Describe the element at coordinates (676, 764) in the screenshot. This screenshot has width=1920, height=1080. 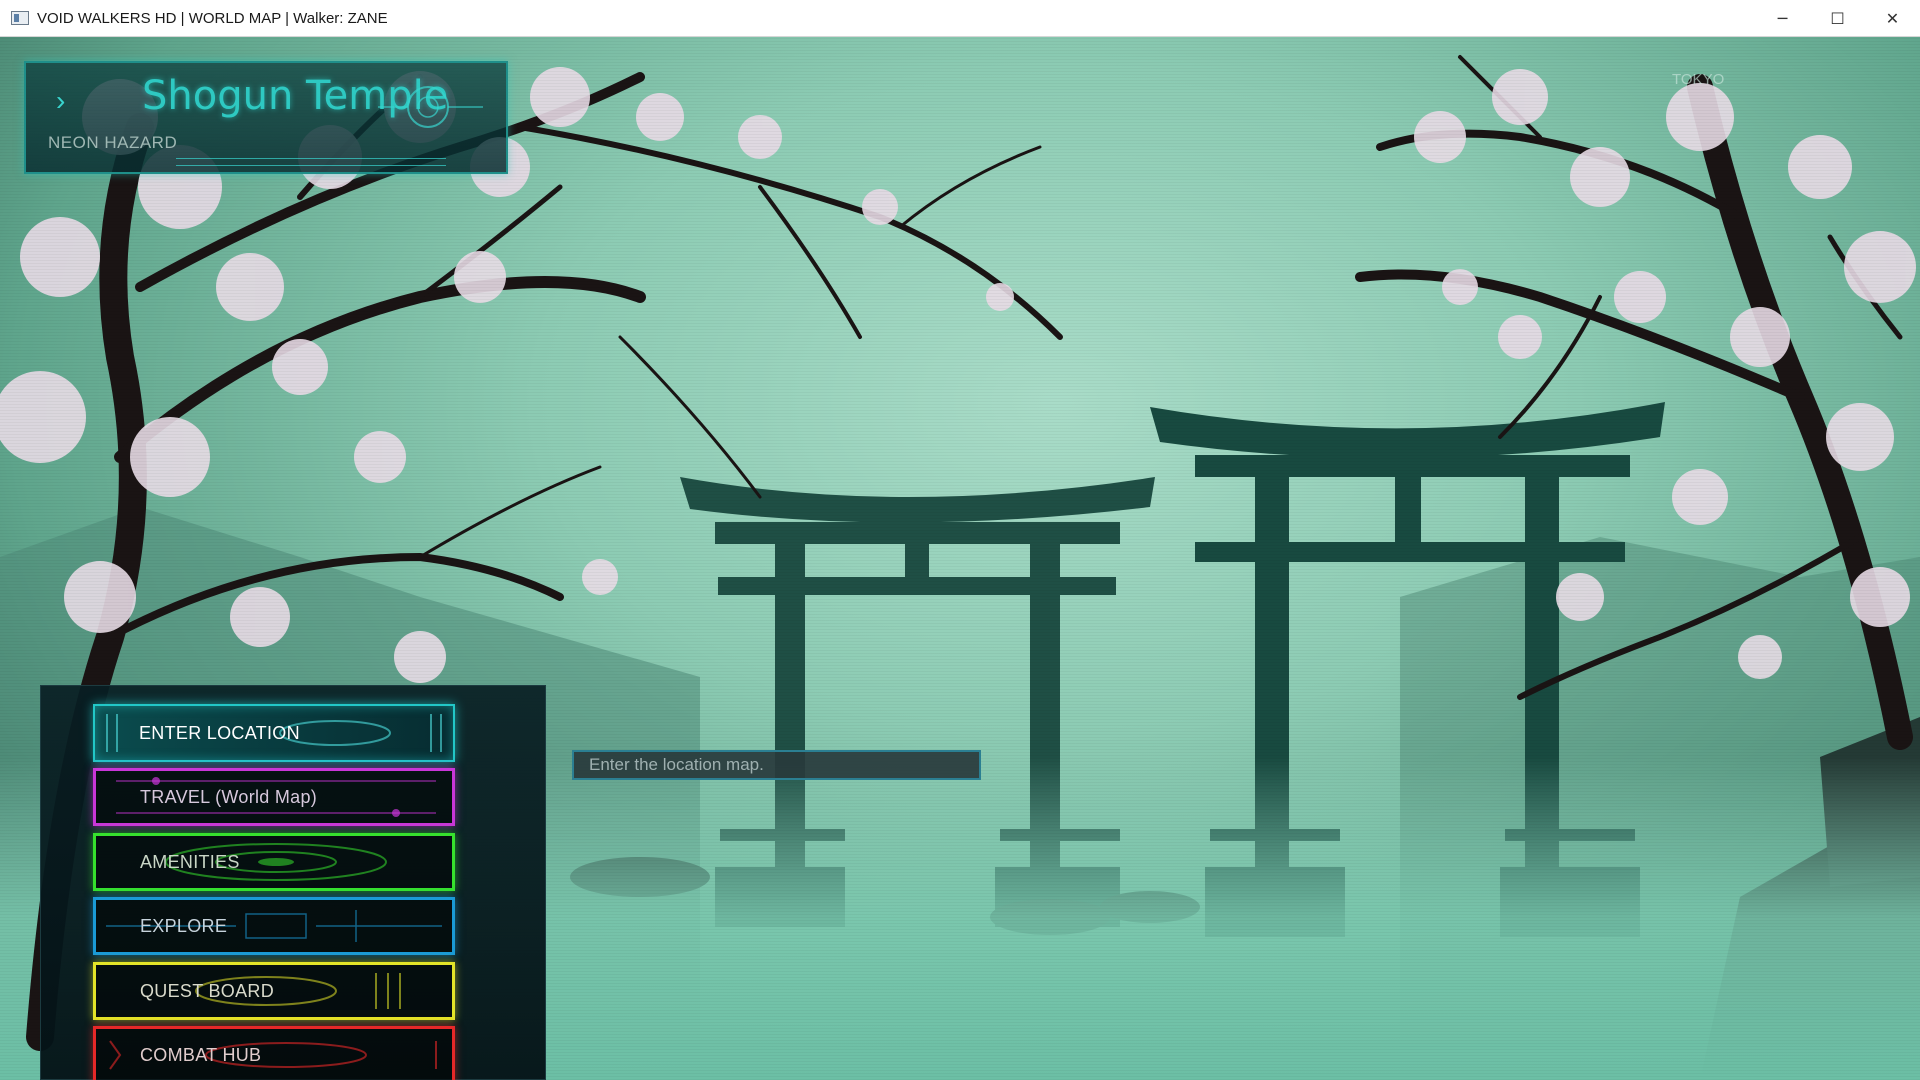
I see `hint-text: Enter the location map.` at that location.